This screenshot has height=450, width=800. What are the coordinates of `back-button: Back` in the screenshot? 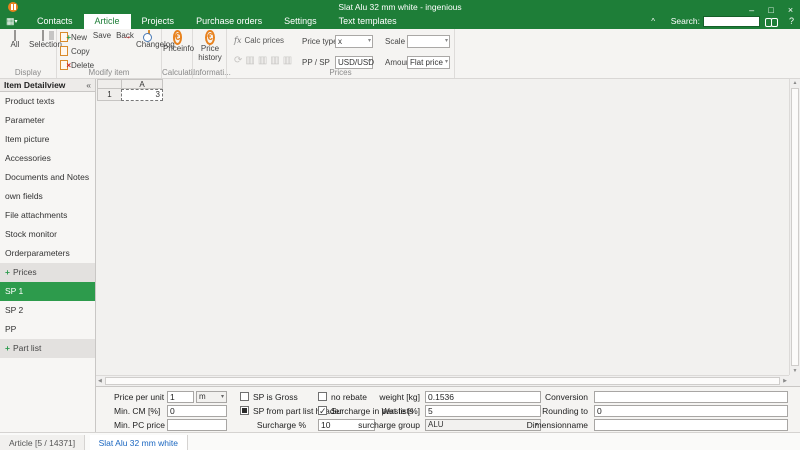 It's located at (125, 35).